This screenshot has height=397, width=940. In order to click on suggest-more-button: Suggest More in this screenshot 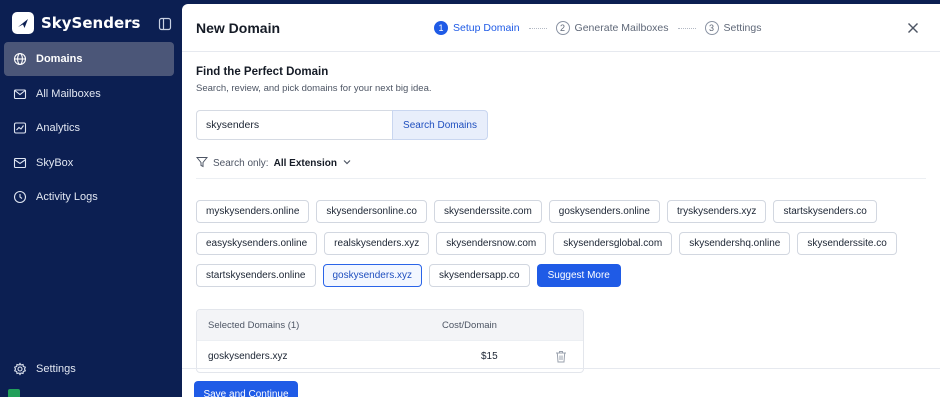, I will do `click(578, 275)`.